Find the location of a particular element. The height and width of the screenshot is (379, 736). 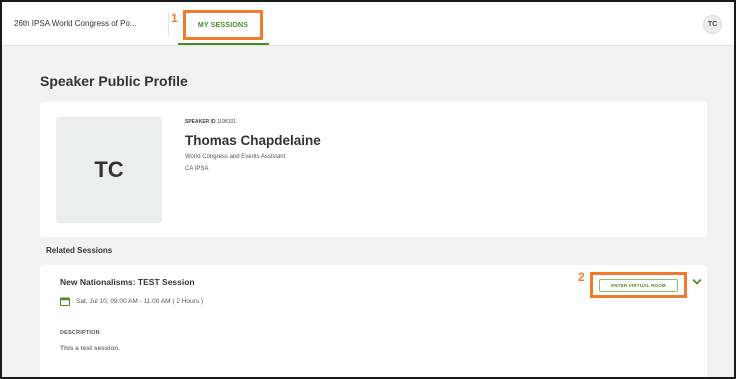

speaker-id: SPEAKER ID 1198101 is located at coordinates (210, 122).